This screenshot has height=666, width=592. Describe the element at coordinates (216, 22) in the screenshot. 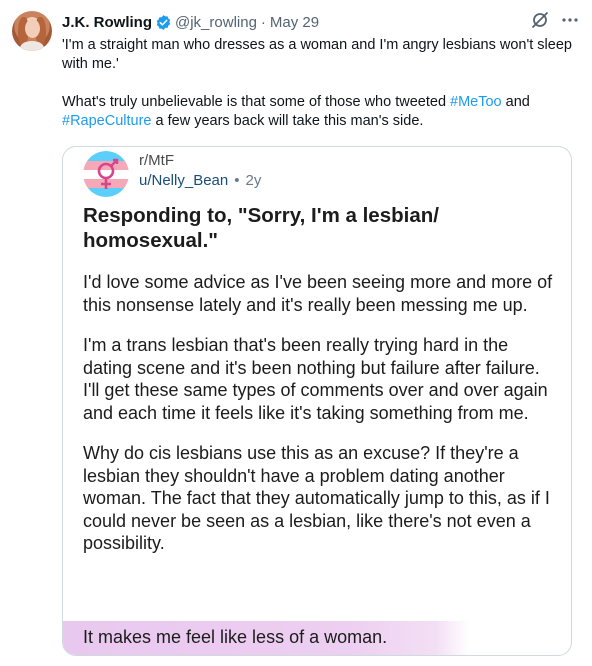

I see `author-handle: @jk_rowling` at that location.